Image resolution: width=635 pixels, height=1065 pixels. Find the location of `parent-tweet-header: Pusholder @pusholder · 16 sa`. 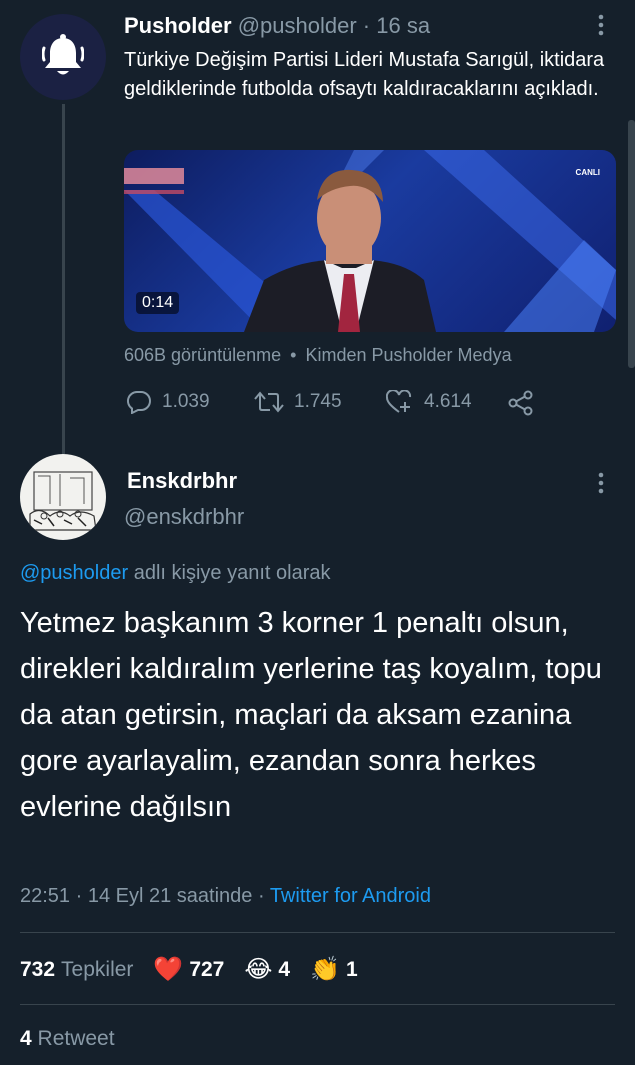

parent-tweet-header: Pusholder @pusholder · 16 sa is located at coordinates (277, 26).